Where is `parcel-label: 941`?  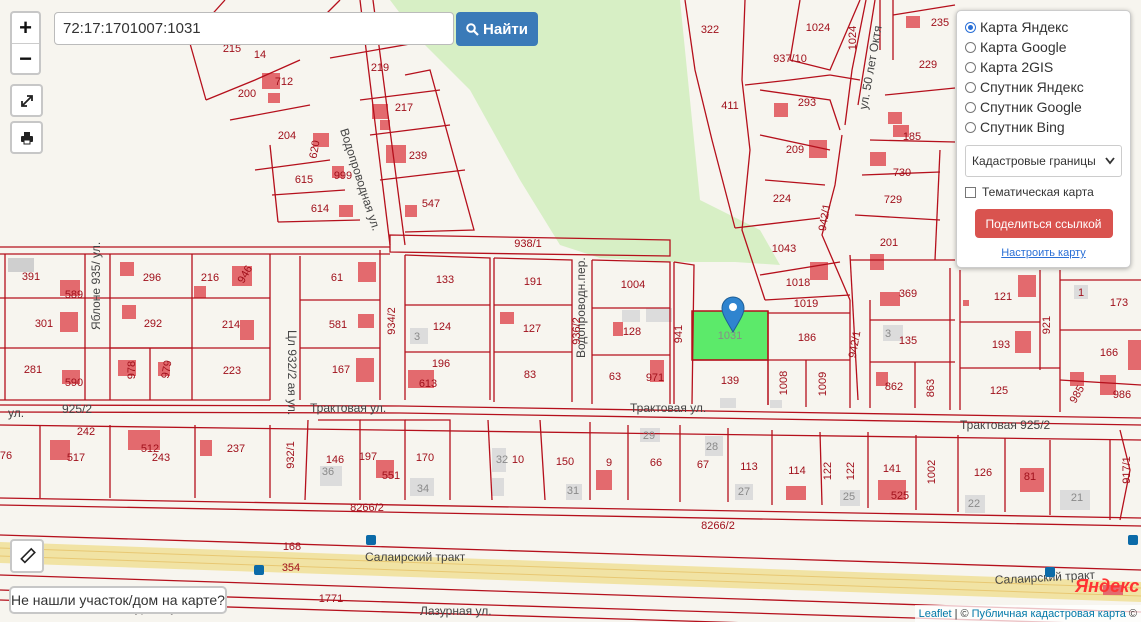
parcel-label: 941 is located at coordinates (679, 334).